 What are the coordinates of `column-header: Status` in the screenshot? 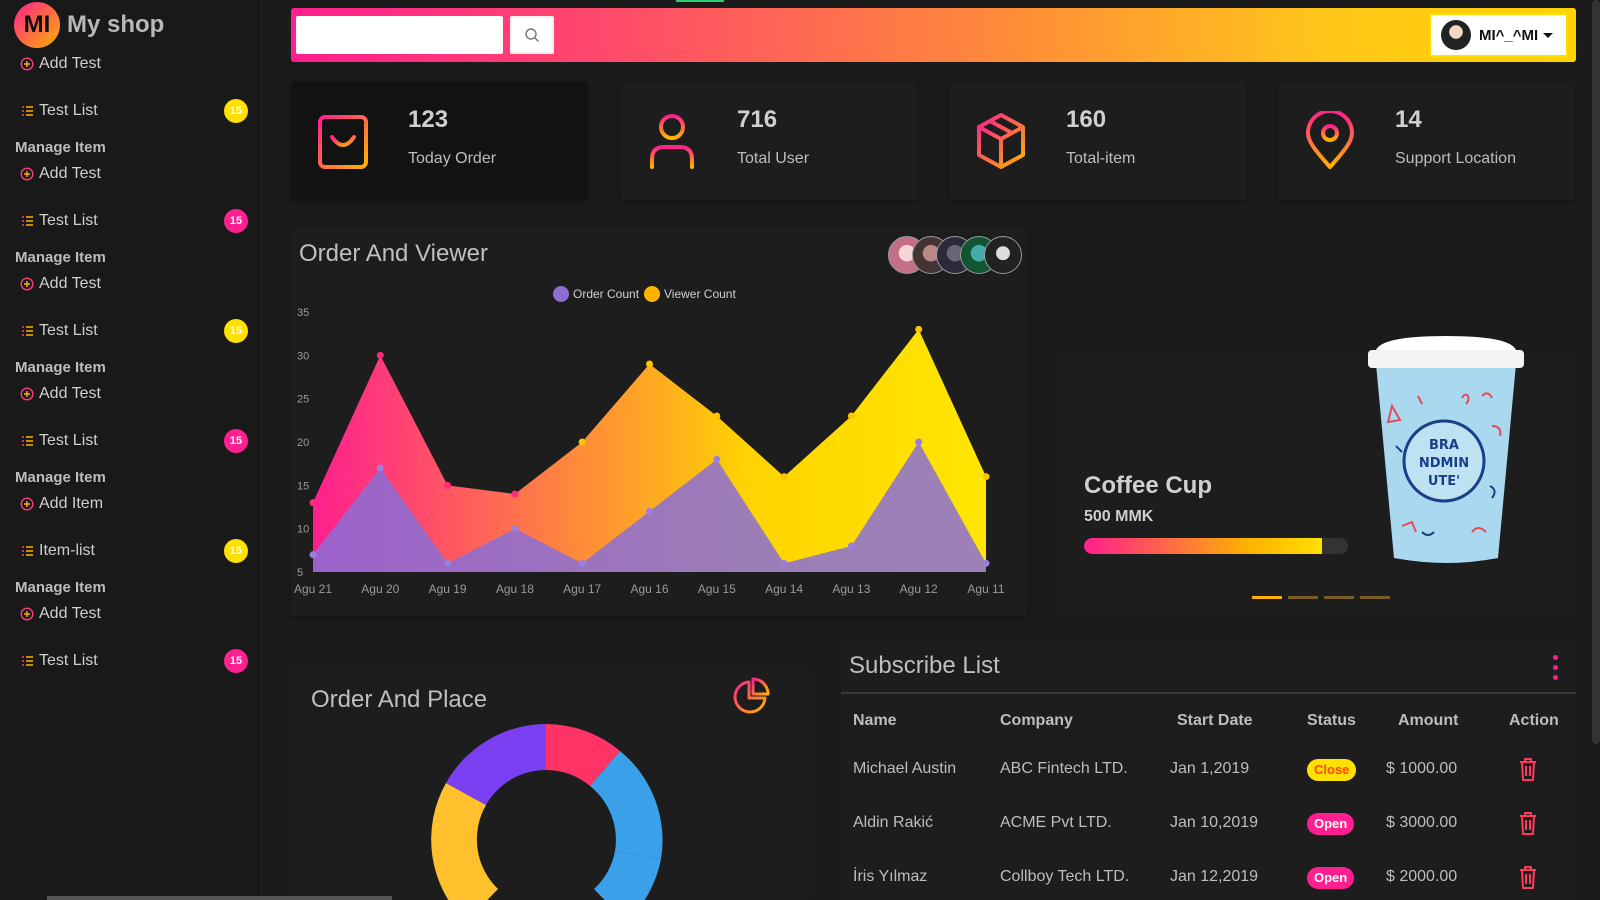 It's located at (1331, 721).